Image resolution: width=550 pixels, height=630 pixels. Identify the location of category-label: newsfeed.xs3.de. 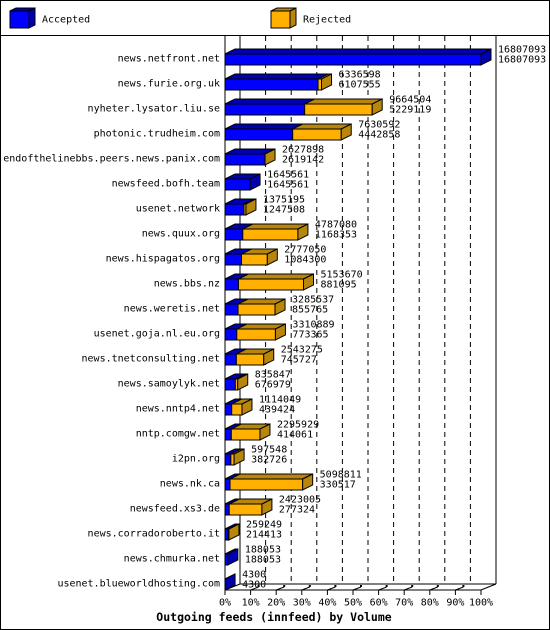
(175, 509).